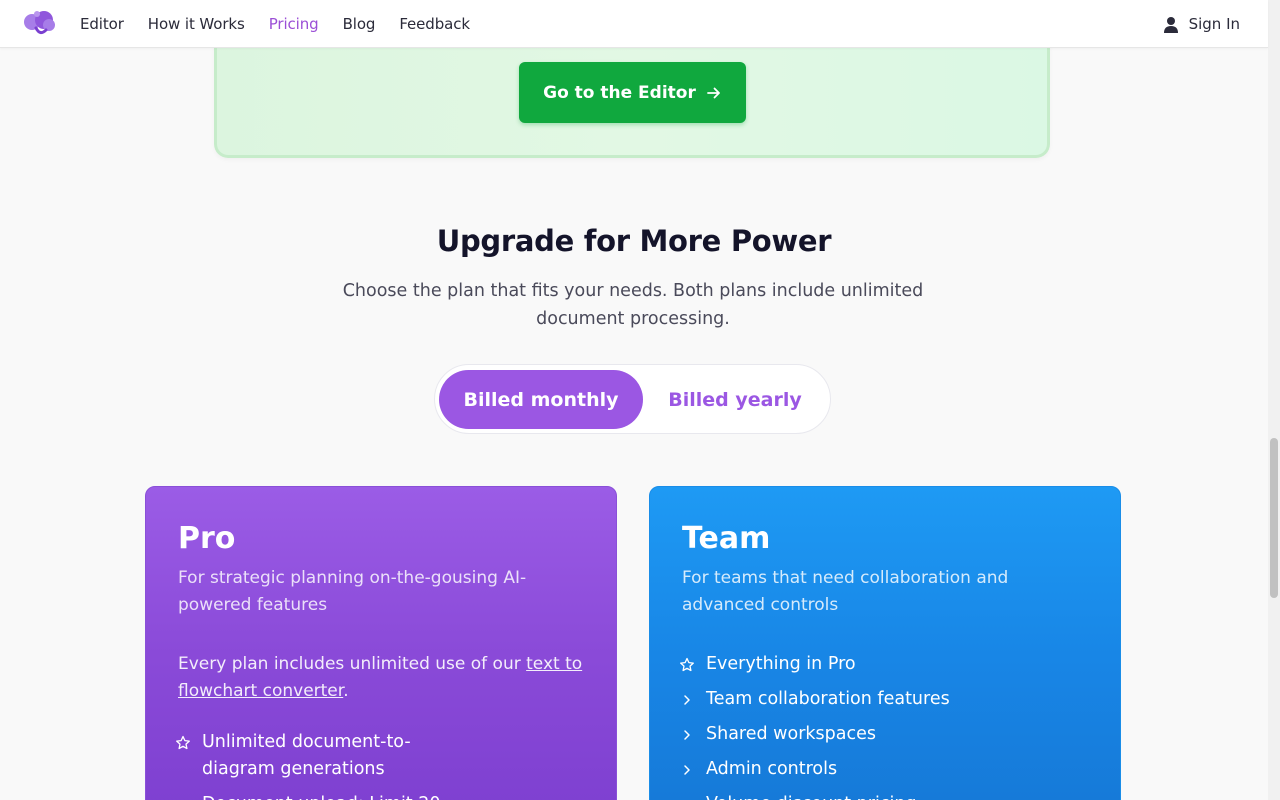 Image resolution: width=1280 pixels, height=800 pixels. What do you see at coordinates (726, 538) in the screenshot?
I see `plan-name: Team` at bounding box center [726, 538].